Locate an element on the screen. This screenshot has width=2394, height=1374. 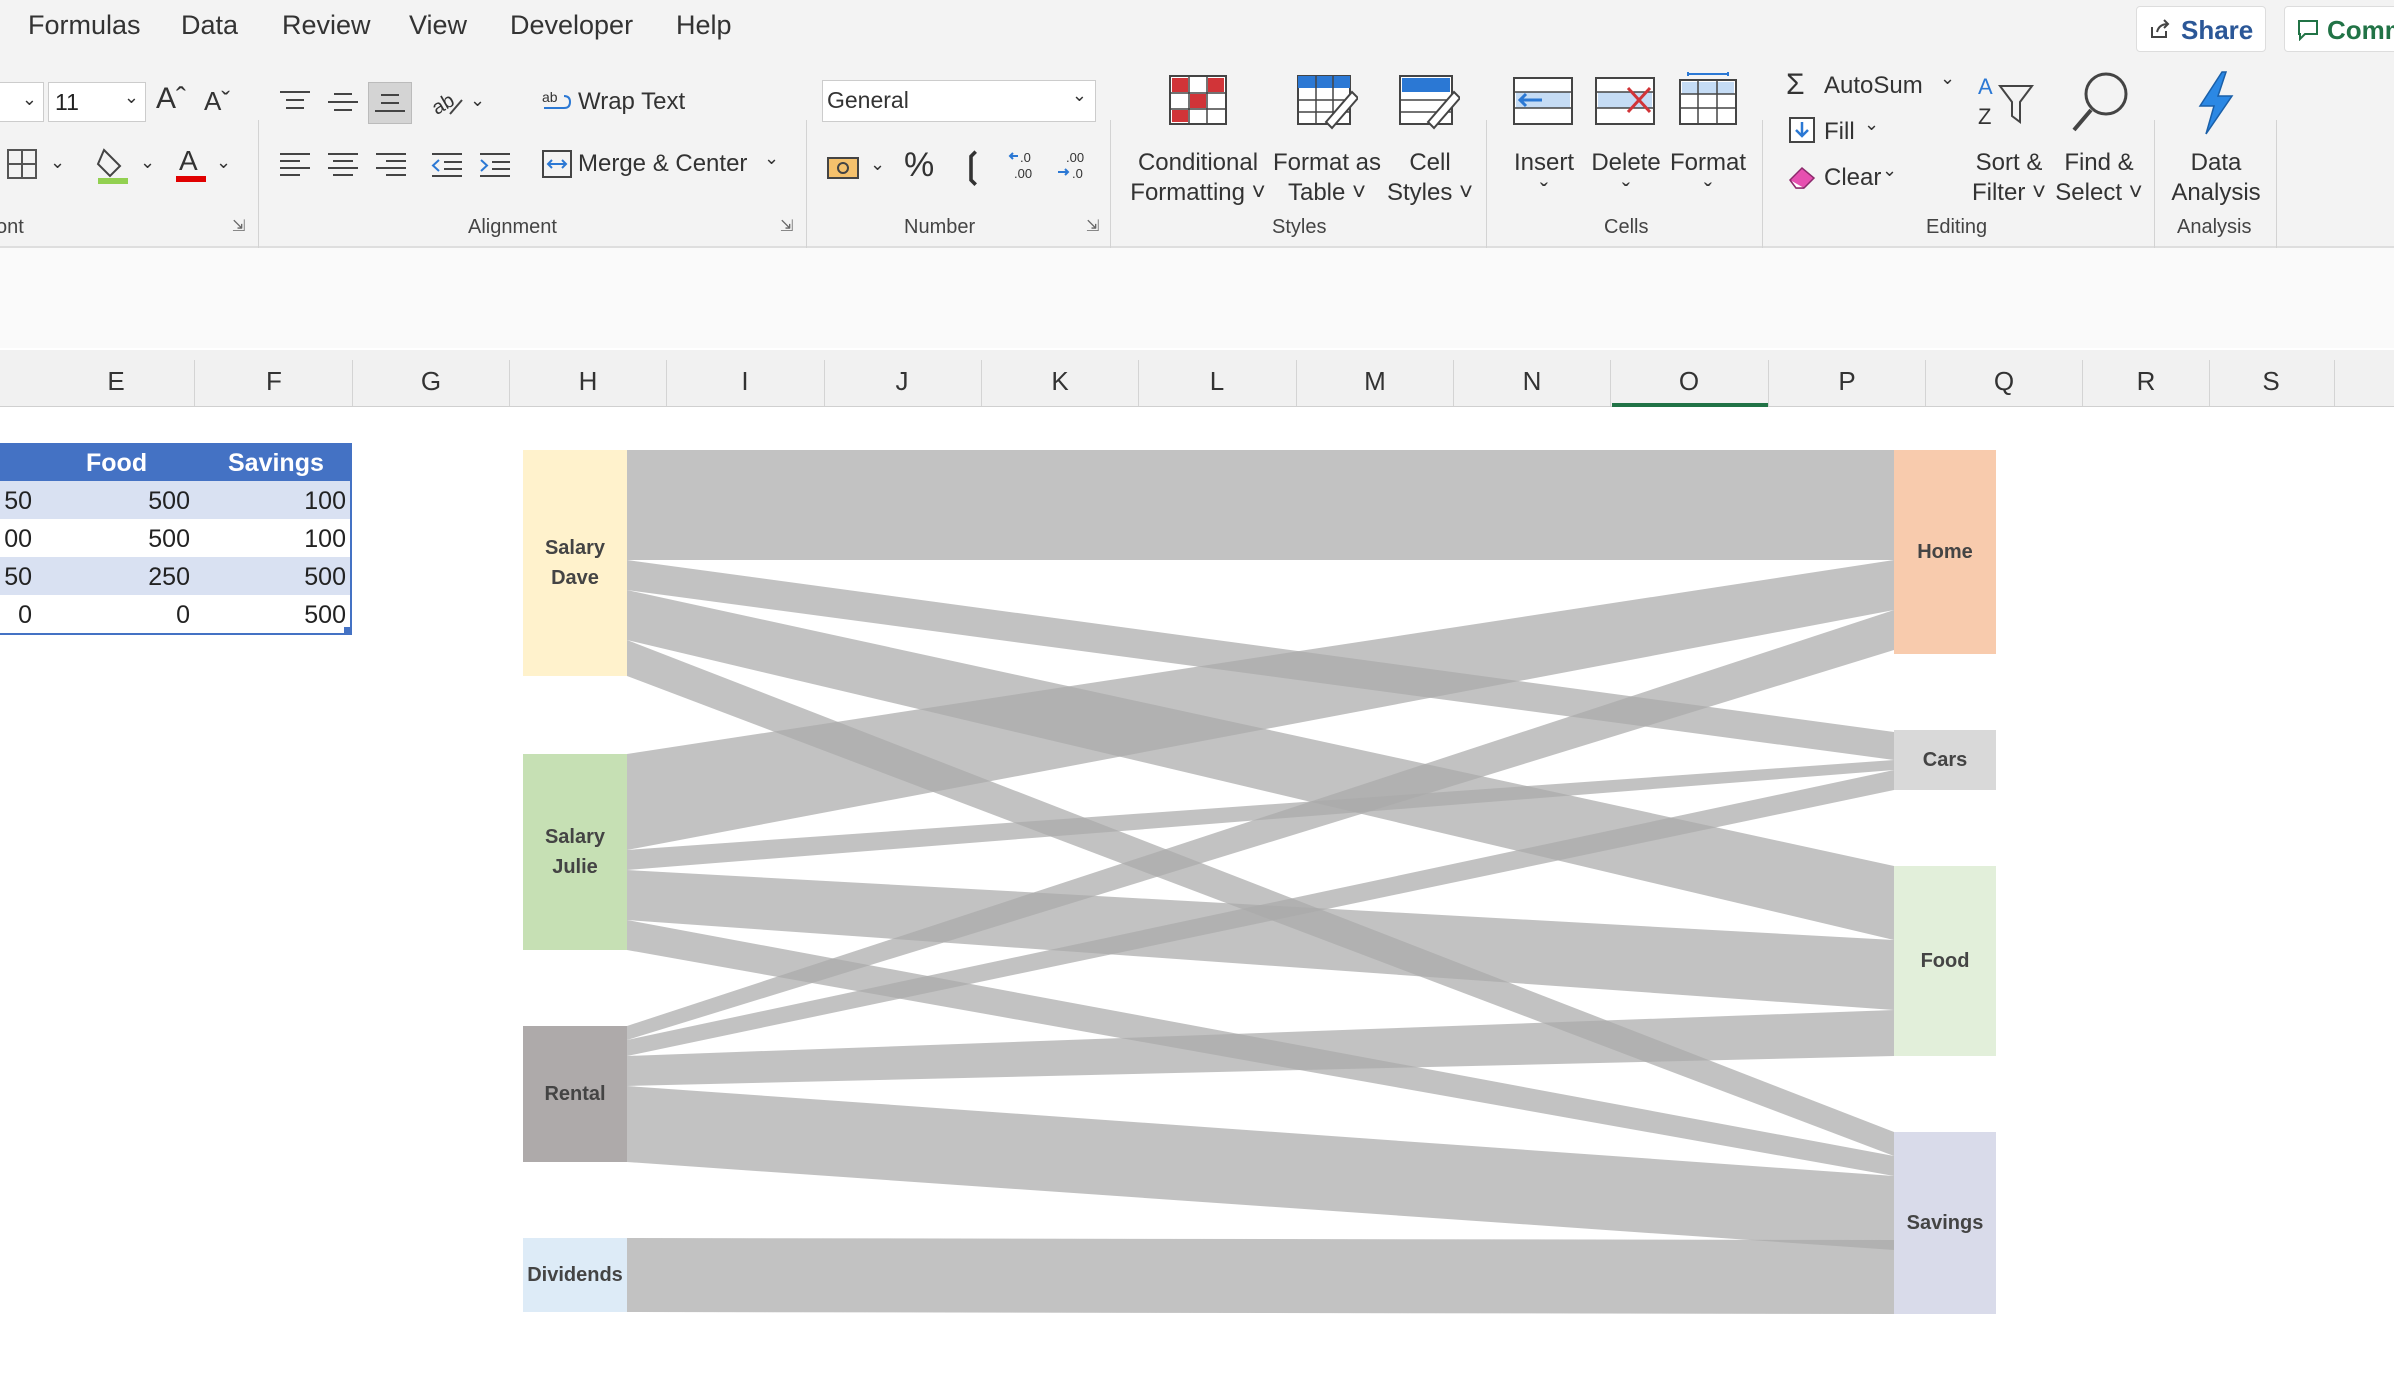
target-node-label: Home is located at coordinates (1945, 552).